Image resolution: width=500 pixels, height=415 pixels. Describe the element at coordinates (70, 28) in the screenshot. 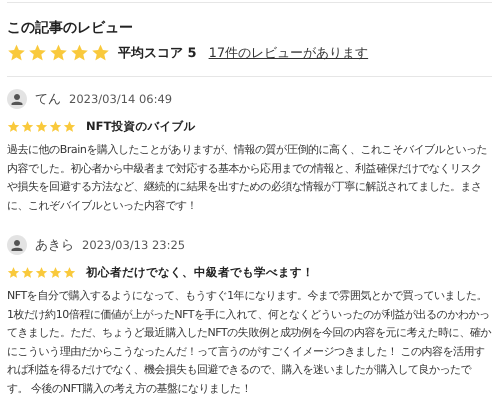

I see `section-title: この記事のレビュー` at that location.